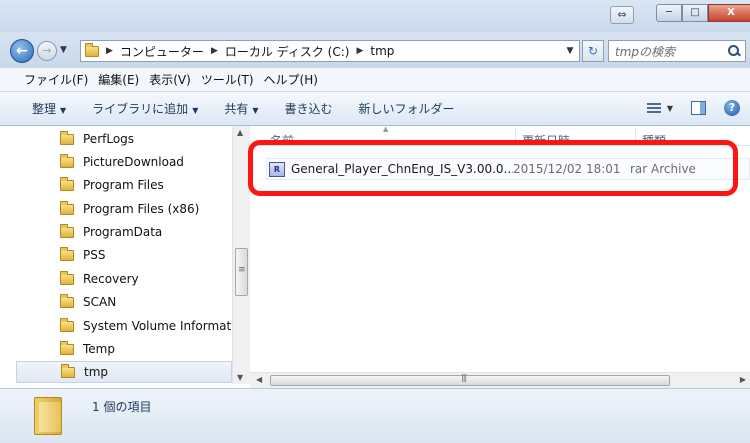 The height and width of the screenshot is (443, 750). I want to click on menu-help: ヘルプ(H), so click(291, 79).